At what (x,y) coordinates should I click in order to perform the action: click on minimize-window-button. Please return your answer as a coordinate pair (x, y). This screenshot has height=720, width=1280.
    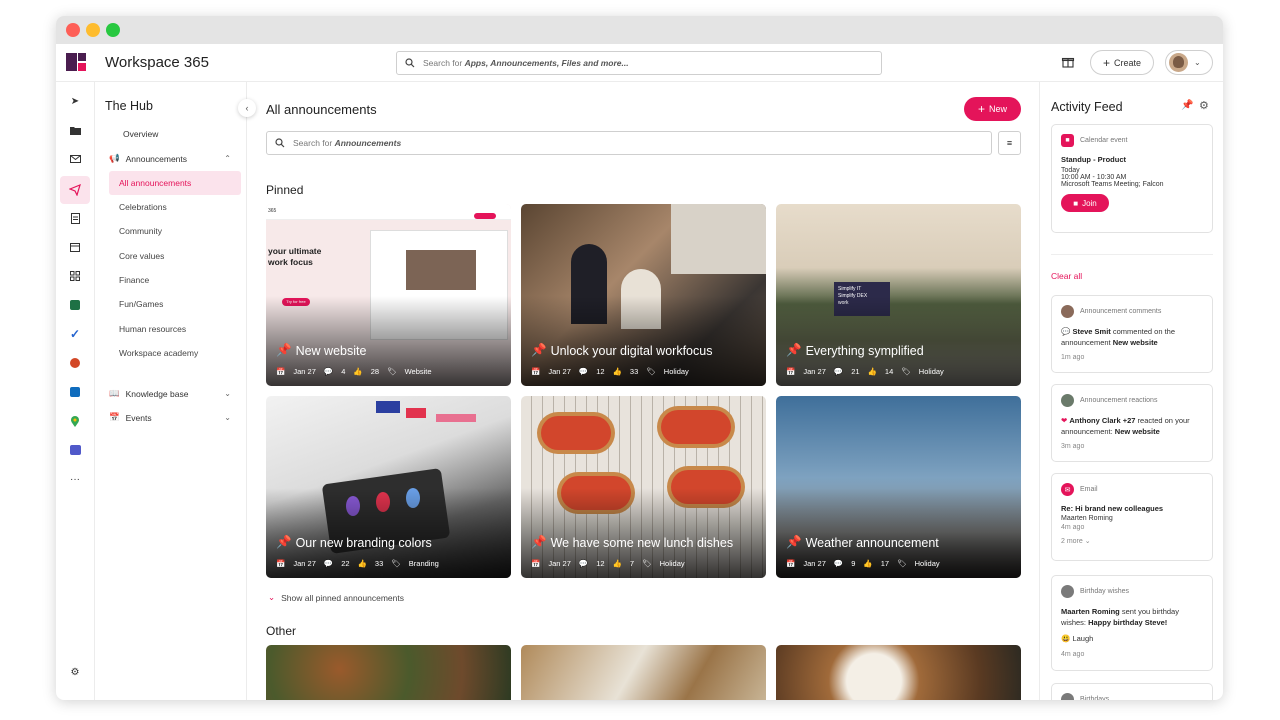
    Looking at the image, I should click on (93, 30).